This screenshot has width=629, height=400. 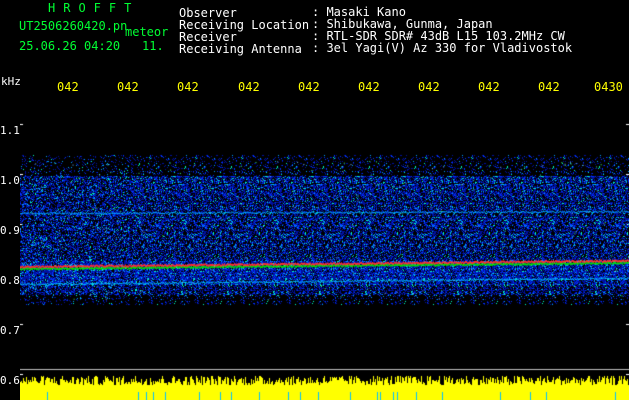 I want to click on y-tick-label: 0.7, so click(x=10, y=330).